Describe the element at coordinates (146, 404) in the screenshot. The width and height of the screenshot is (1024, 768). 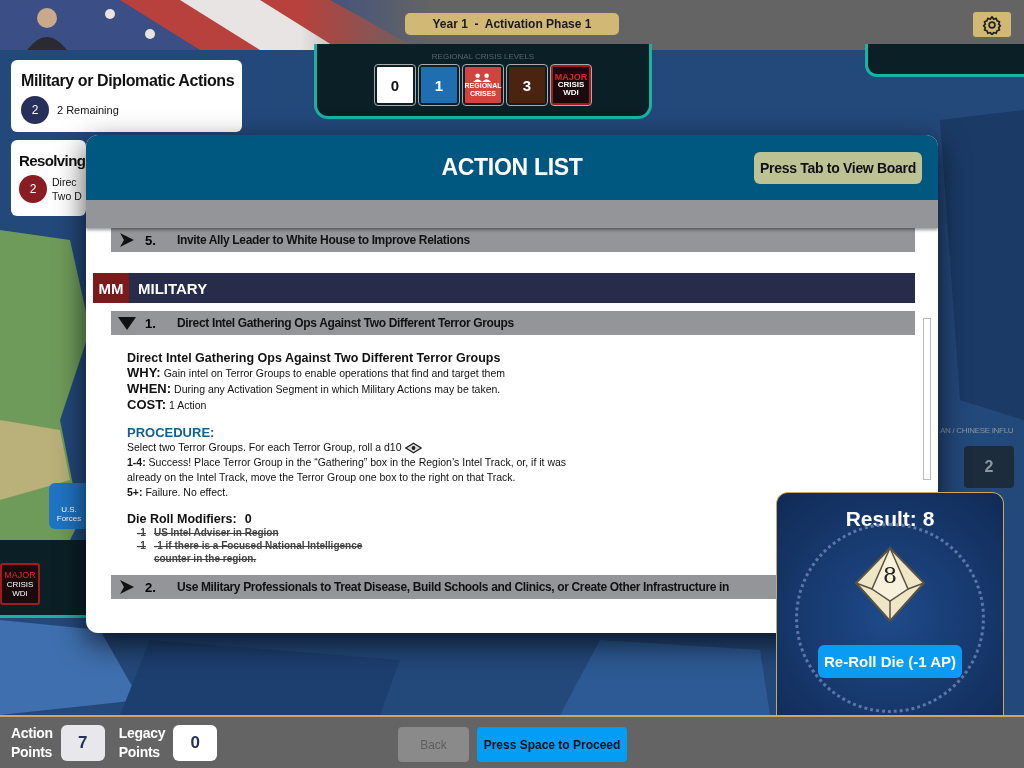
I see `field-label: COST:` at that location.